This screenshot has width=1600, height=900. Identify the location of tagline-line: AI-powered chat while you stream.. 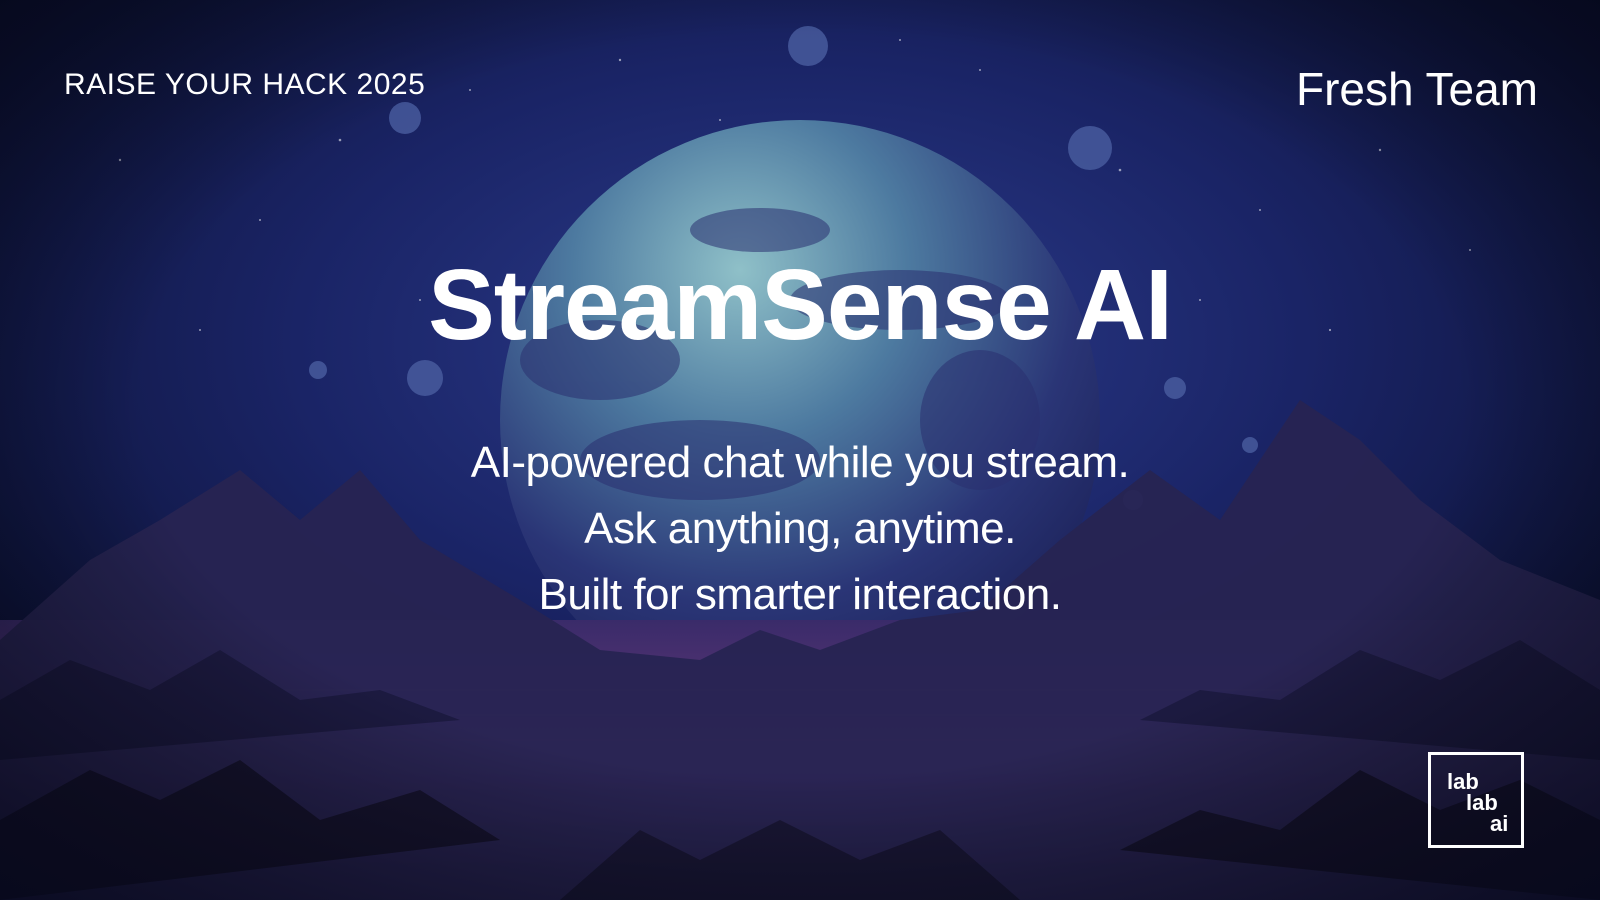
(800, 462).